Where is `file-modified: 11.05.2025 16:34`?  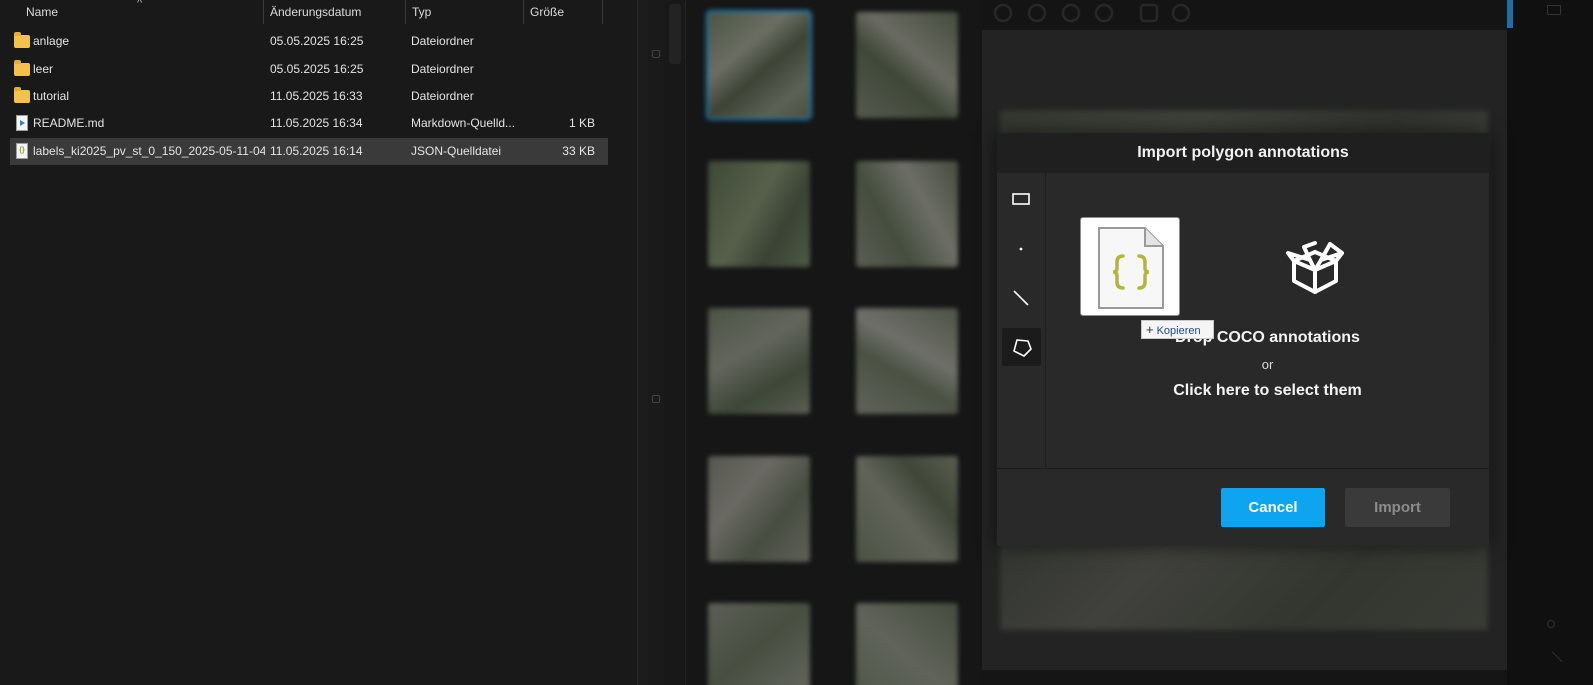
file-modified: 11.05.2025 16:34 is located at coordinates (316, 123).